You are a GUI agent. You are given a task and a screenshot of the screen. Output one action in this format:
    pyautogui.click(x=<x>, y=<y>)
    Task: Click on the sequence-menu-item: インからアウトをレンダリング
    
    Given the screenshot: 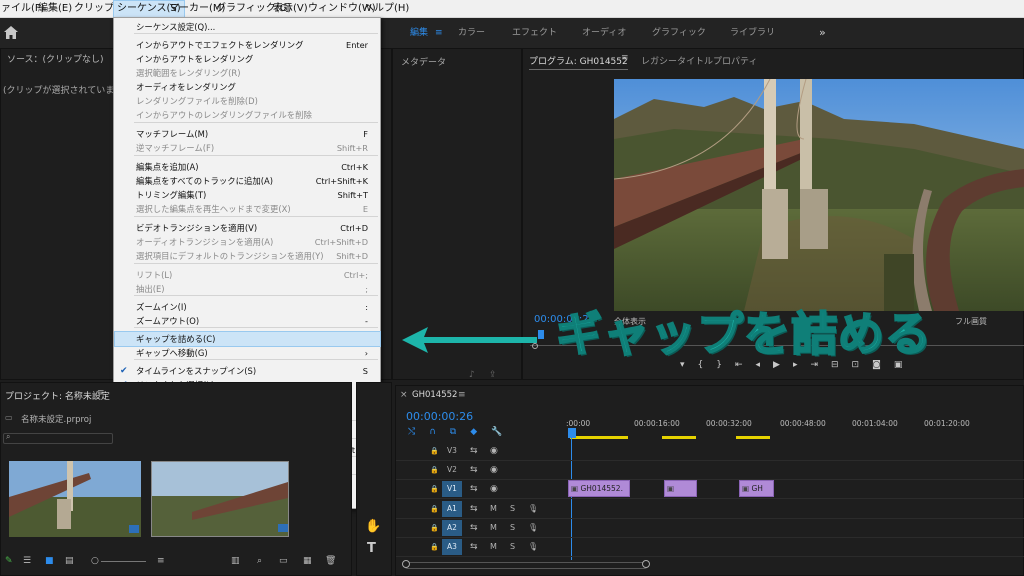 What is the action you would take?
    pyautogui.click(x=247, y=59)
    